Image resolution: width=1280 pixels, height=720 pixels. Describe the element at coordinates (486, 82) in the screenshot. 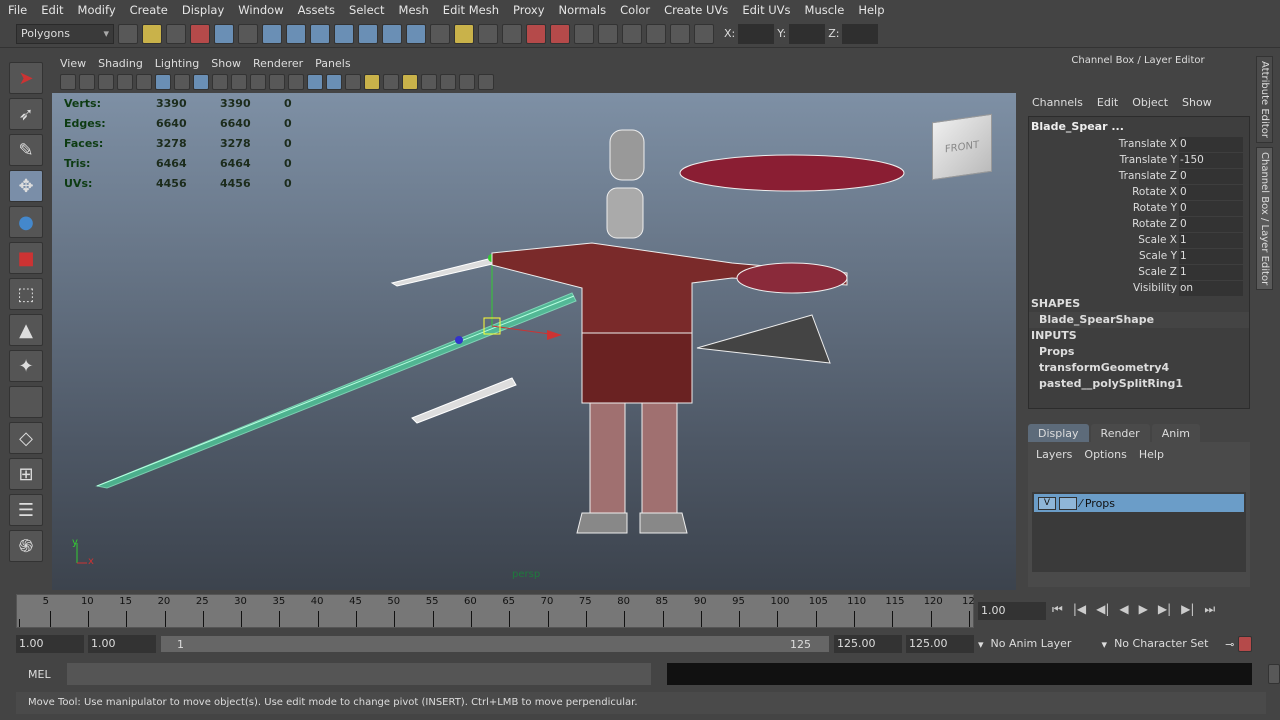

I see `share-icon` at that location.